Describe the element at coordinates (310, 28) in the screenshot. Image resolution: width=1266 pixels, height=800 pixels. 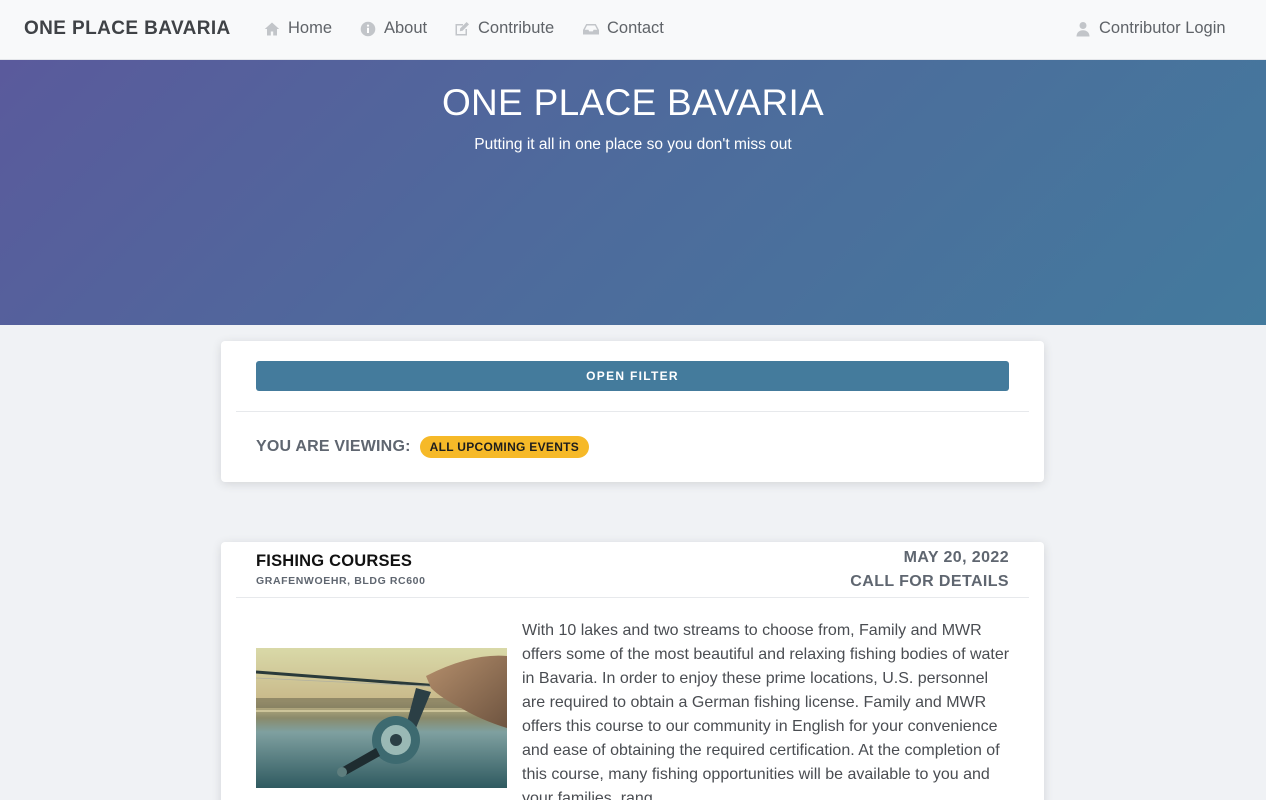
I see `nav-item-label: Home` at that location.